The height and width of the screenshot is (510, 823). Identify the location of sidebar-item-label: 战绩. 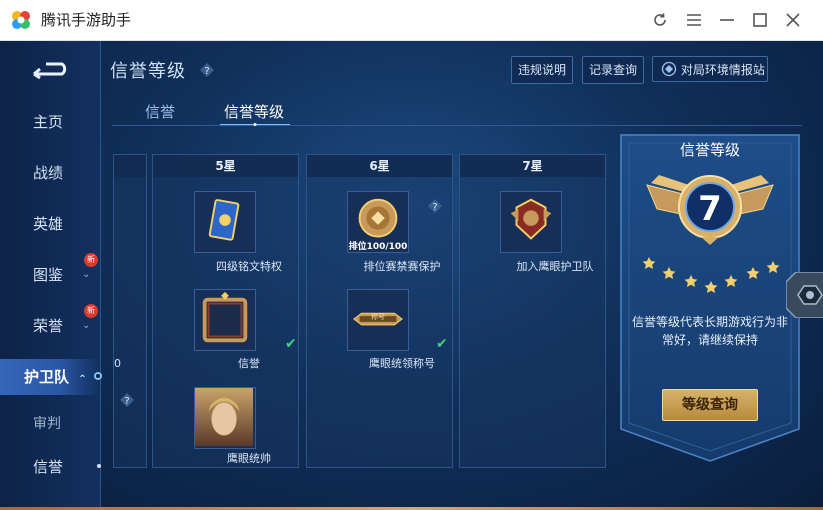
(48, 173).